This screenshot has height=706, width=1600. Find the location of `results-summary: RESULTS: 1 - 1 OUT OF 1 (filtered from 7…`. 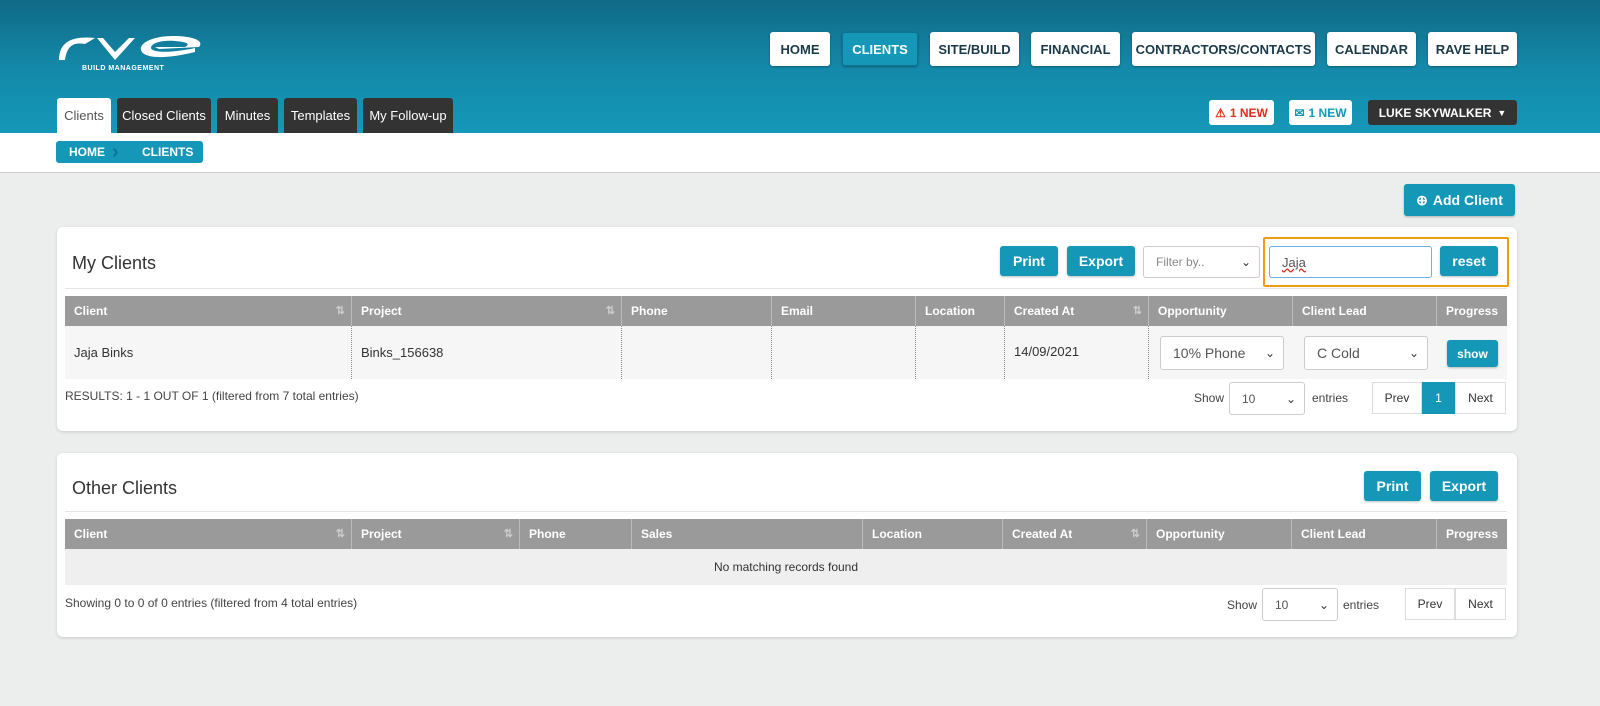

results-summary: RESULTS: 1 - 1 OUT OF 1 (filtered from 7… is located at coordinates (212, 396).